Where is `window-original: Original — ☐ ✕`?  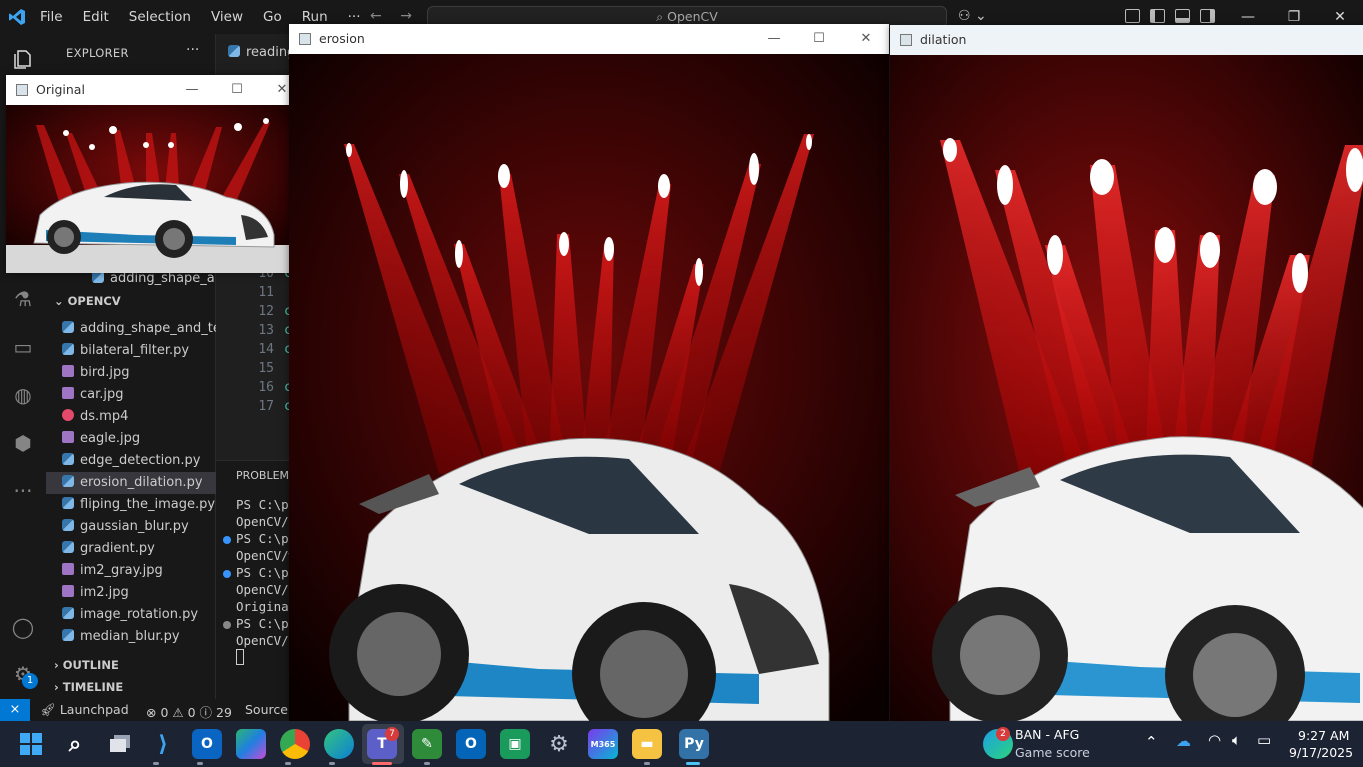
window-original: Original — ☐ ✕ is located at coordinates (152, 174).